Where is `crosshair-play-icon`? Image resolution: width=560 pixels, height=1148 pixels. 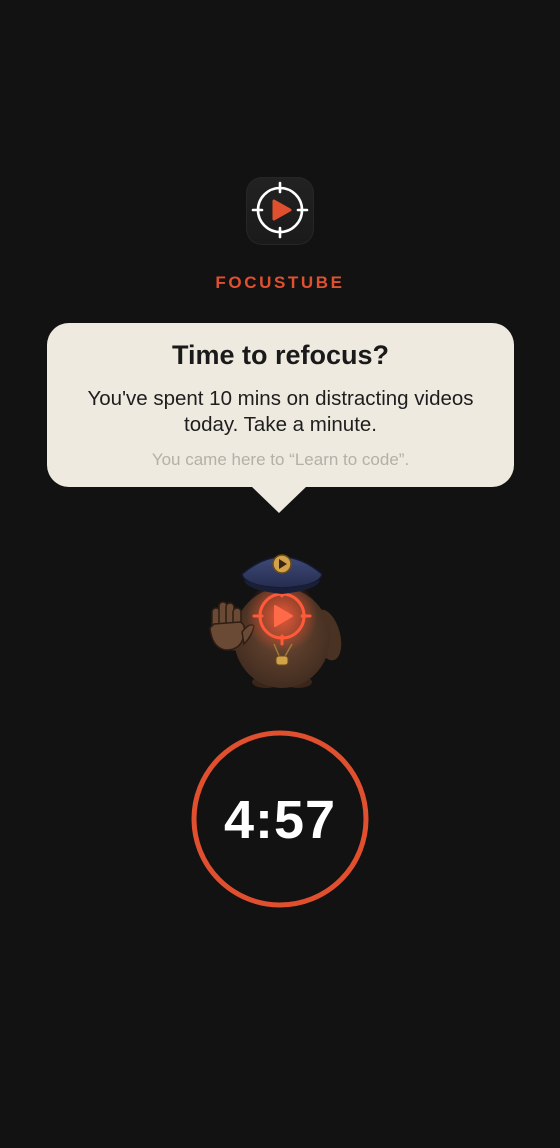 crosshair-play-icon is located at coordinates (280, 210).